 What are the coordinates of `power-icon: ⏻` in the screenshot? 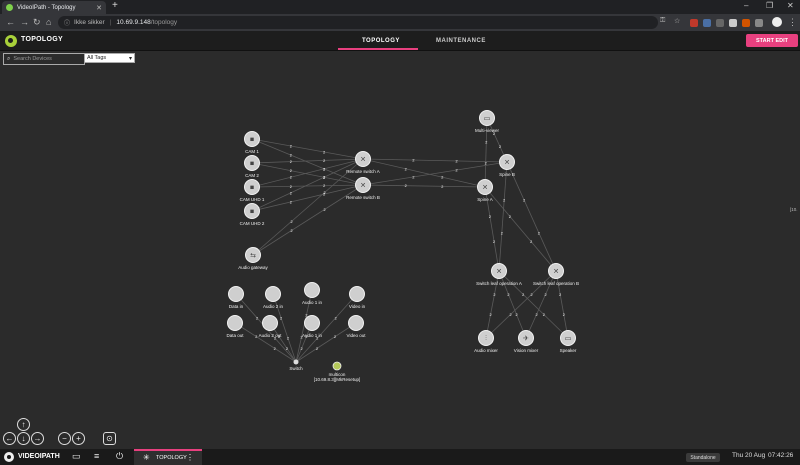 It's located at (119, 456).